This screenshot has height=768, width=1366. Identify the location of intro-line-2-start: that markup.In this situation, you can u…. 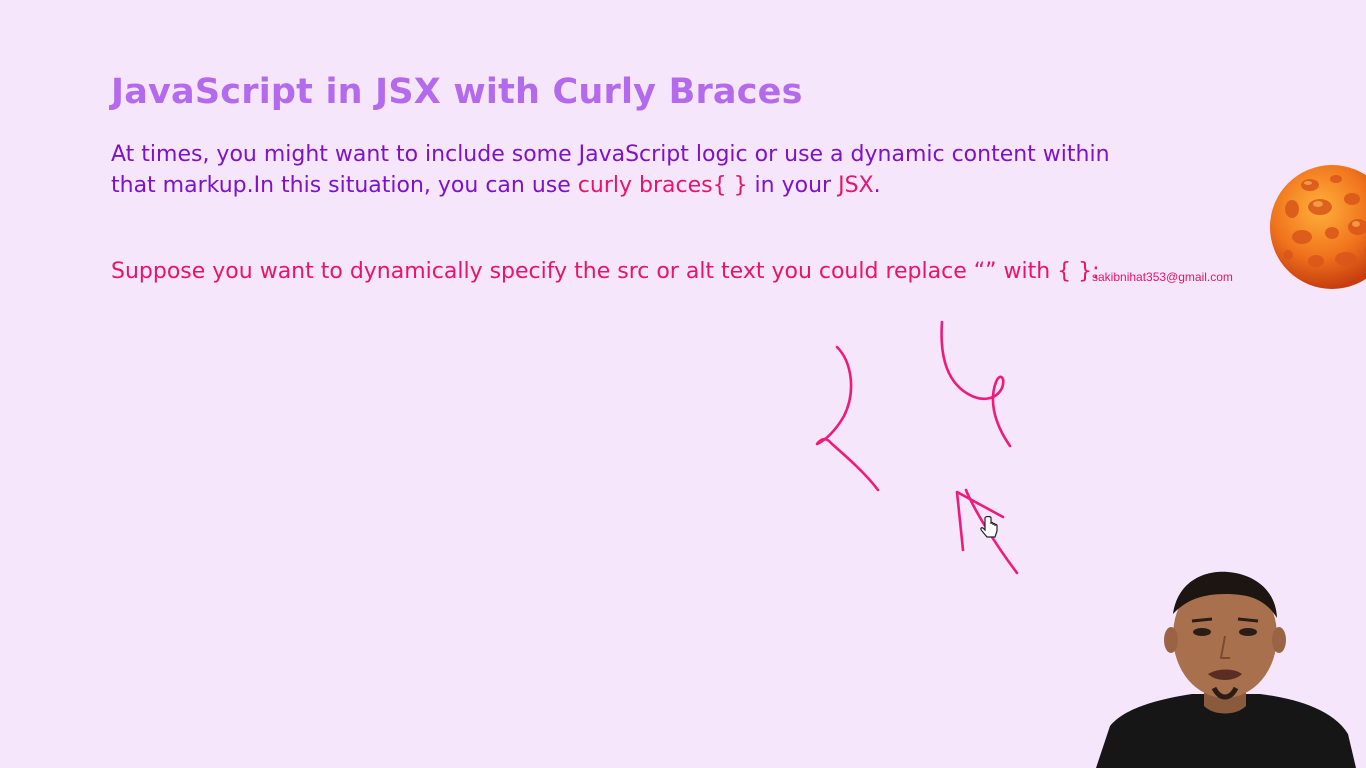
(344, 185).